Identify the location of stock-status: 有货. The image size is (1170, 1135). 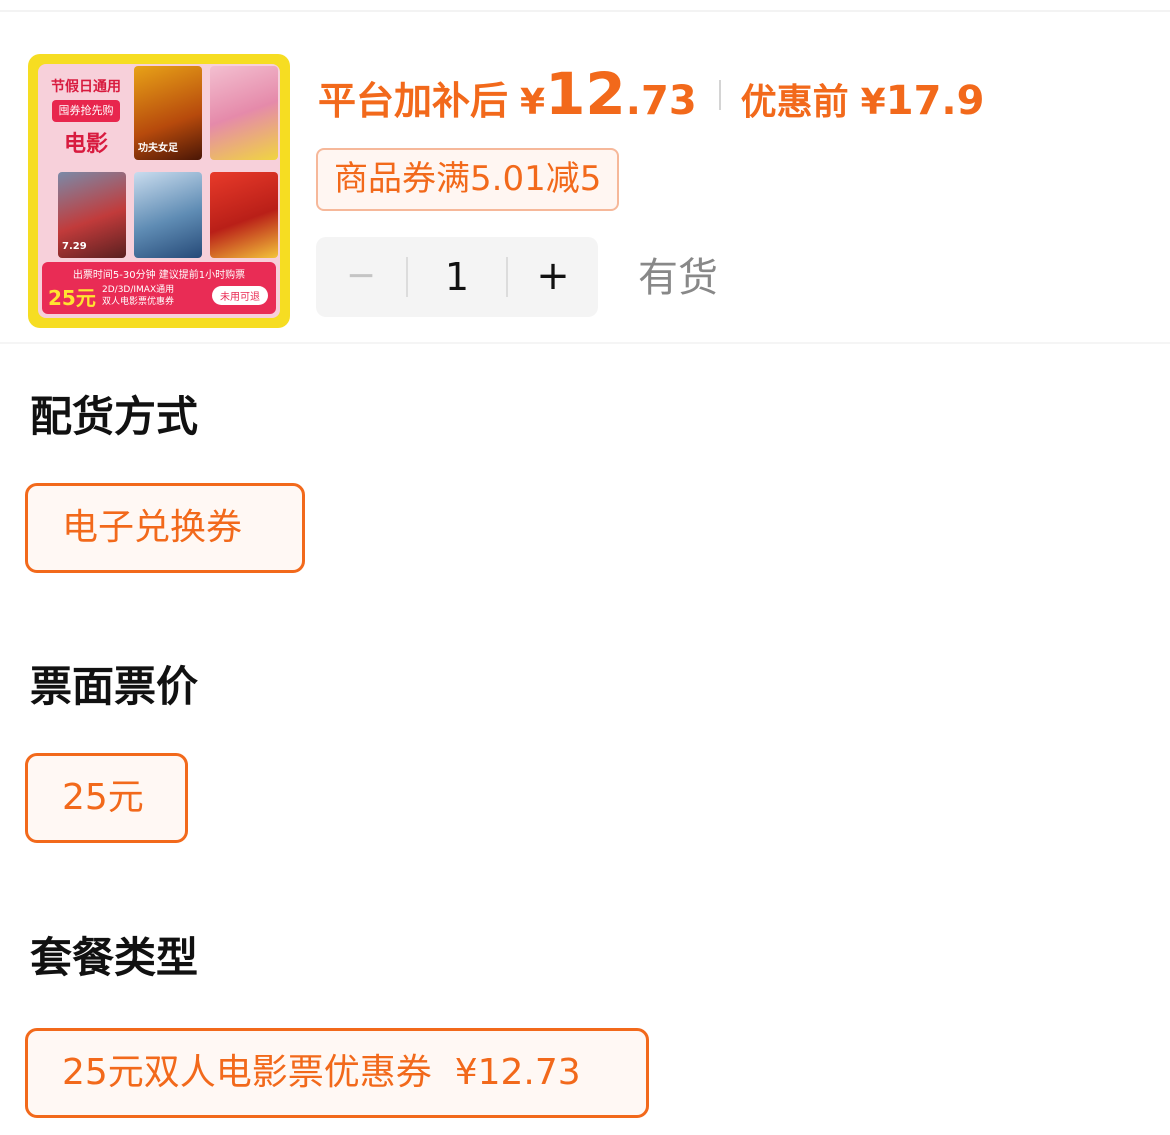
(678, 278).